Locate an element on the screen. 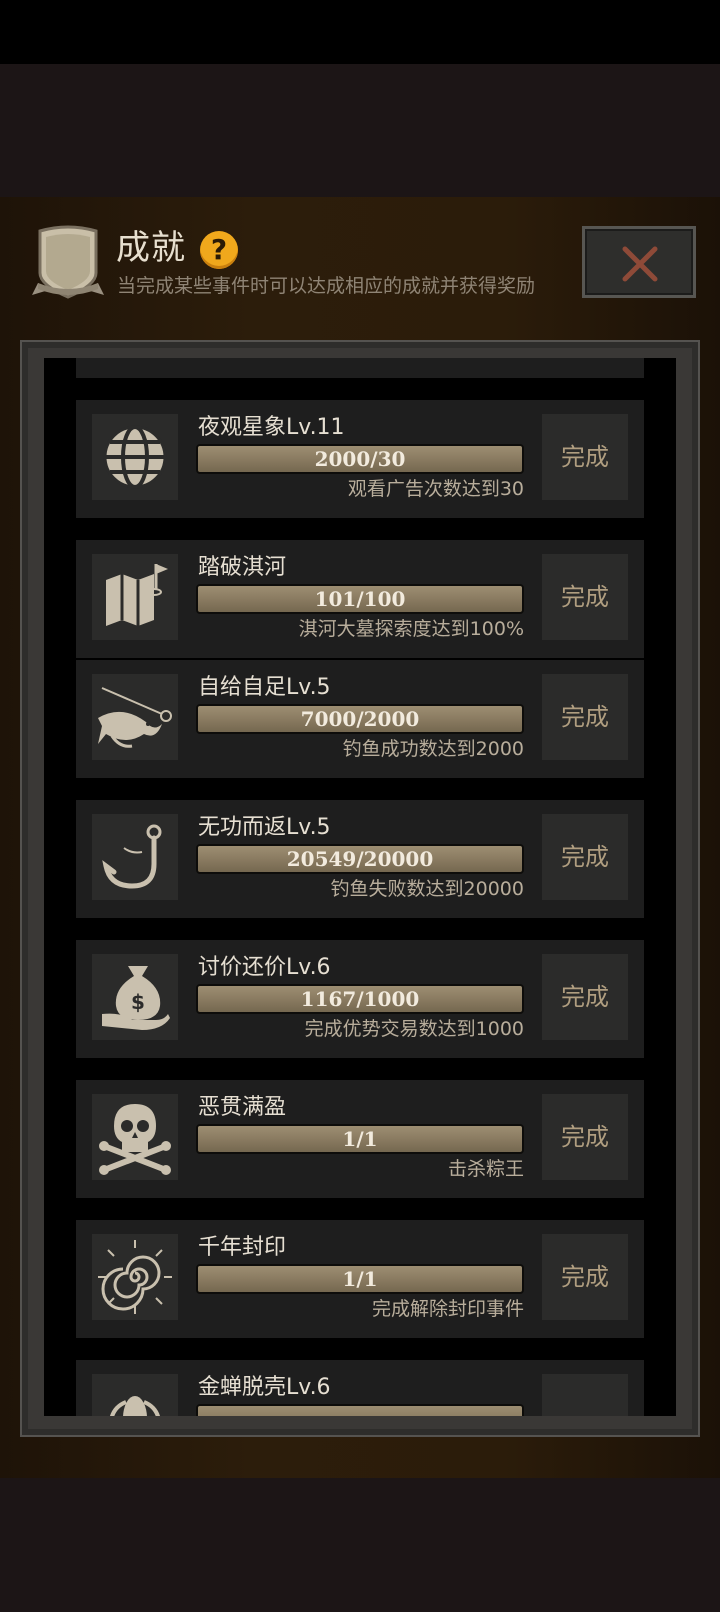 Image resolution: width=720 pixels, height=1612 pixels. achievement-card: 金蝉脱壳Lv.6 is located at coordinates (360, 1388).